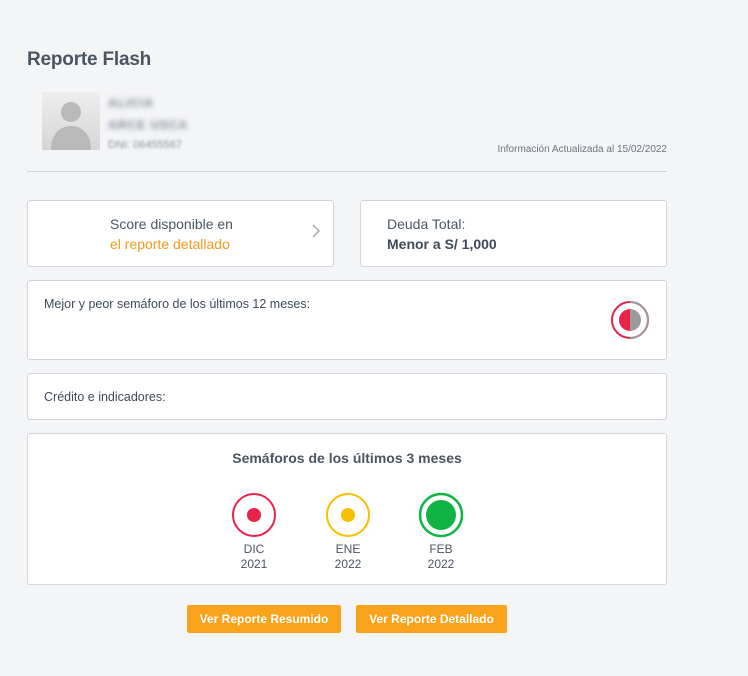  What do you see at coordinates (254, 564) in the screenshot?
I see `month-year: 2021` at bounding box center [254, 564].